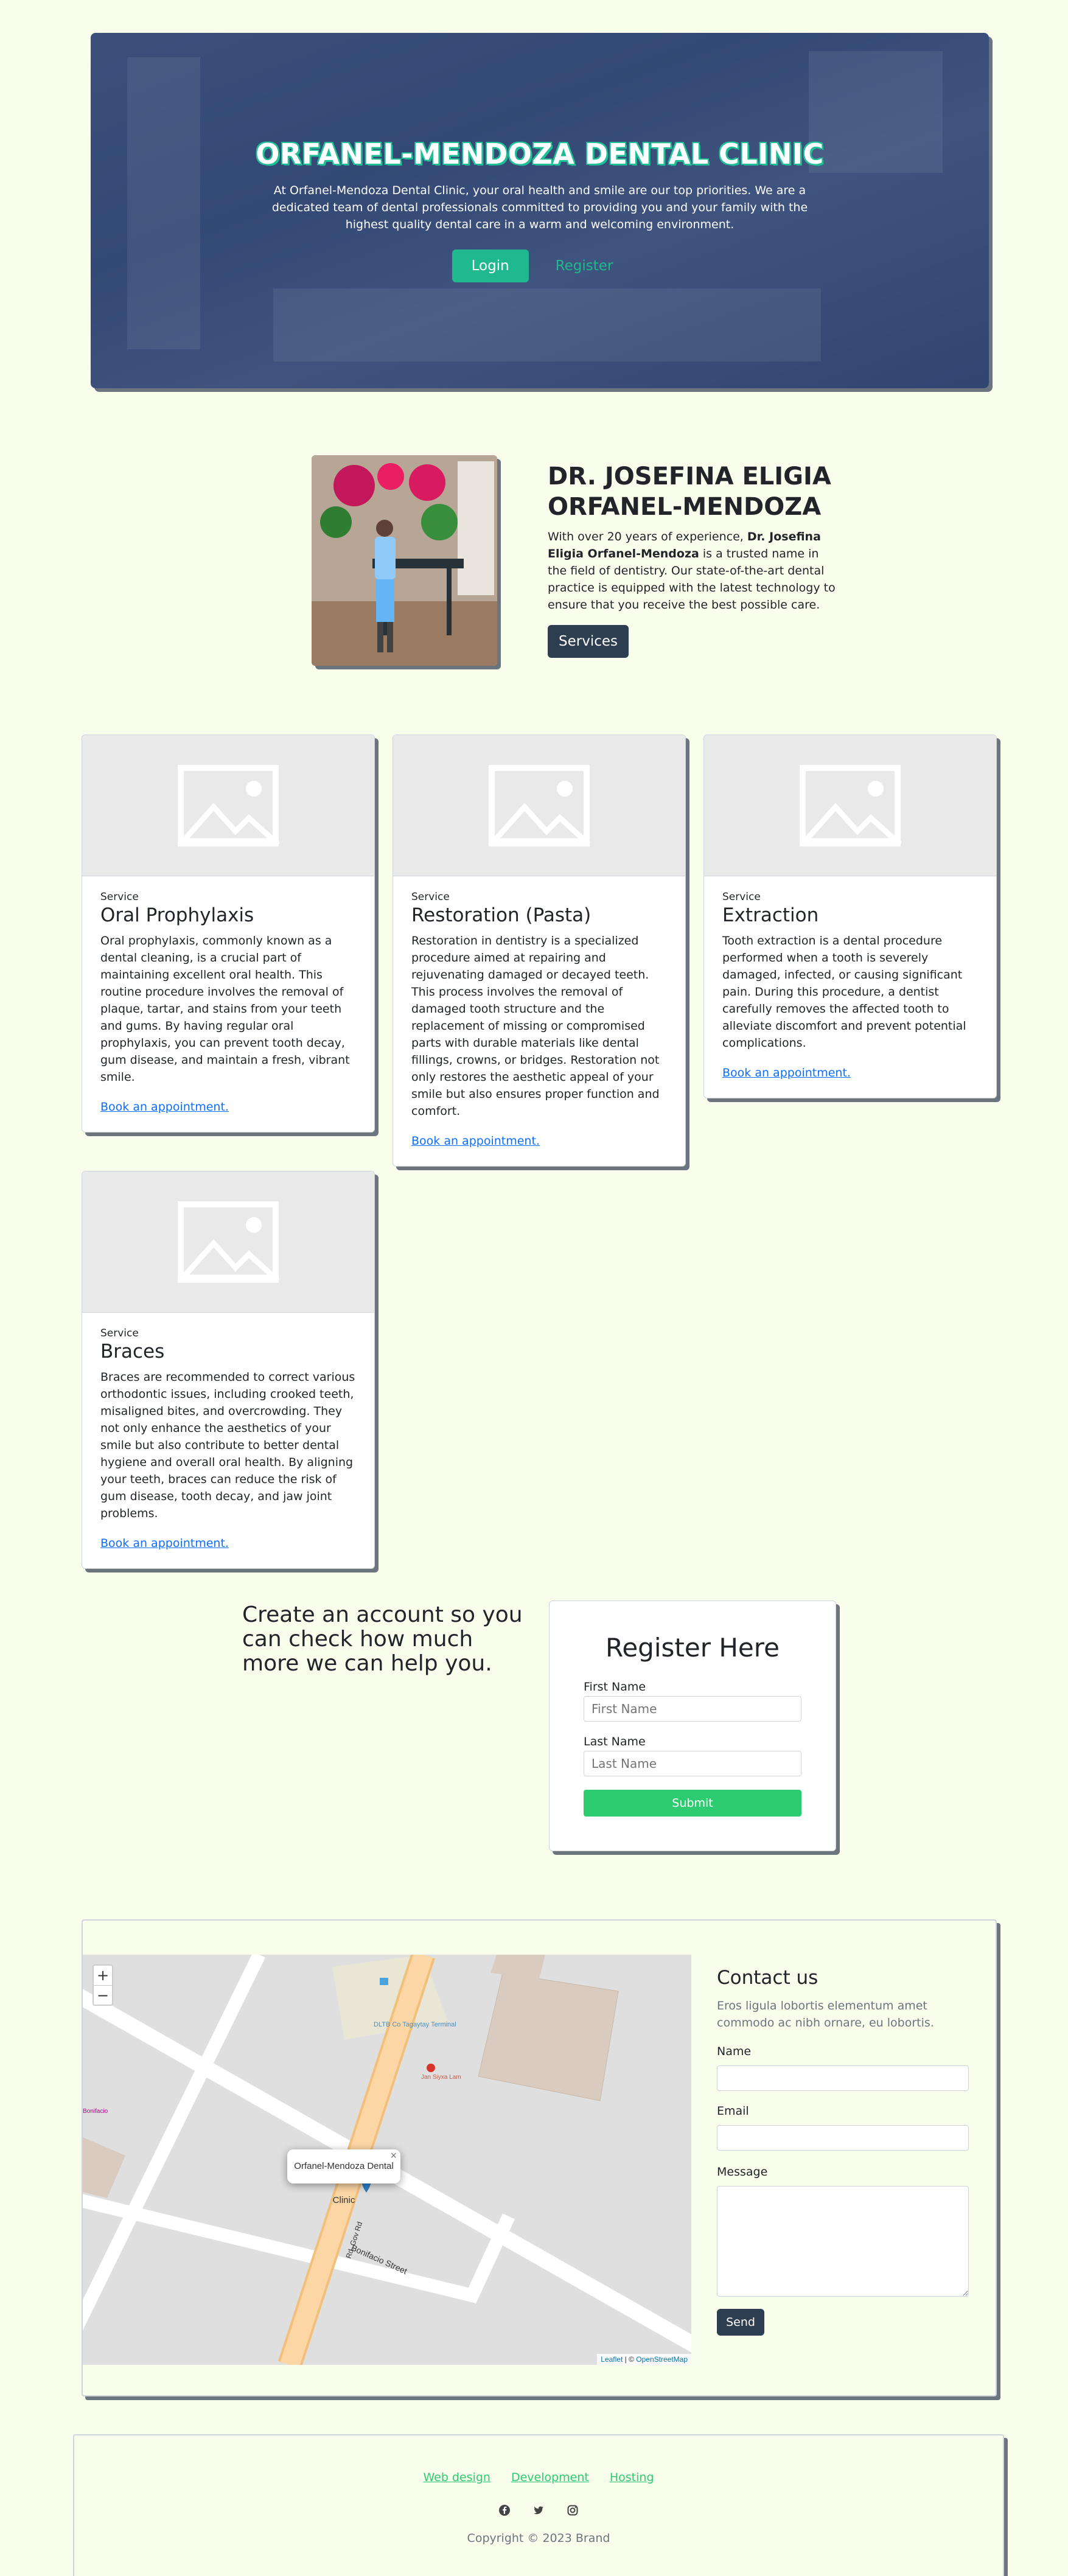 The width and height of the screenshot is (1068, 2576). What do you see at coordinates (733, 2111) in the screenshot?
I see `email-label: Email` at bounding box center [733, 2111].